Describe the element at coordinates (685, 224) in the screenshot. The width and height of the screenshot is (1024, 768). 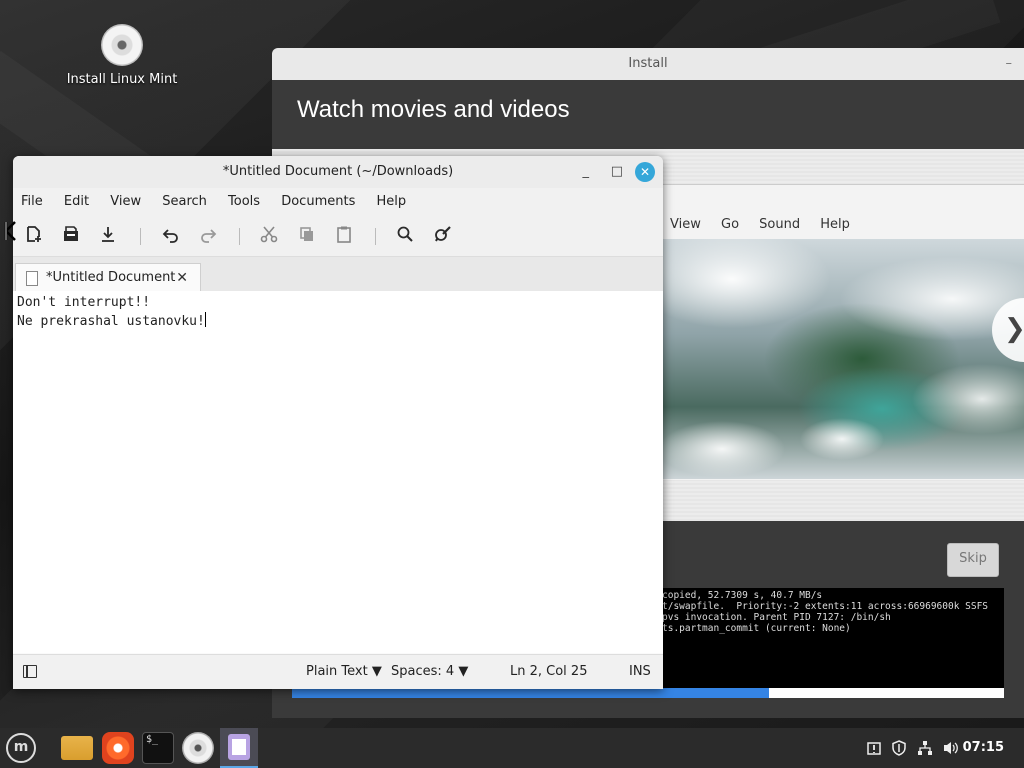
I see `media-menu-view: View` at that location.